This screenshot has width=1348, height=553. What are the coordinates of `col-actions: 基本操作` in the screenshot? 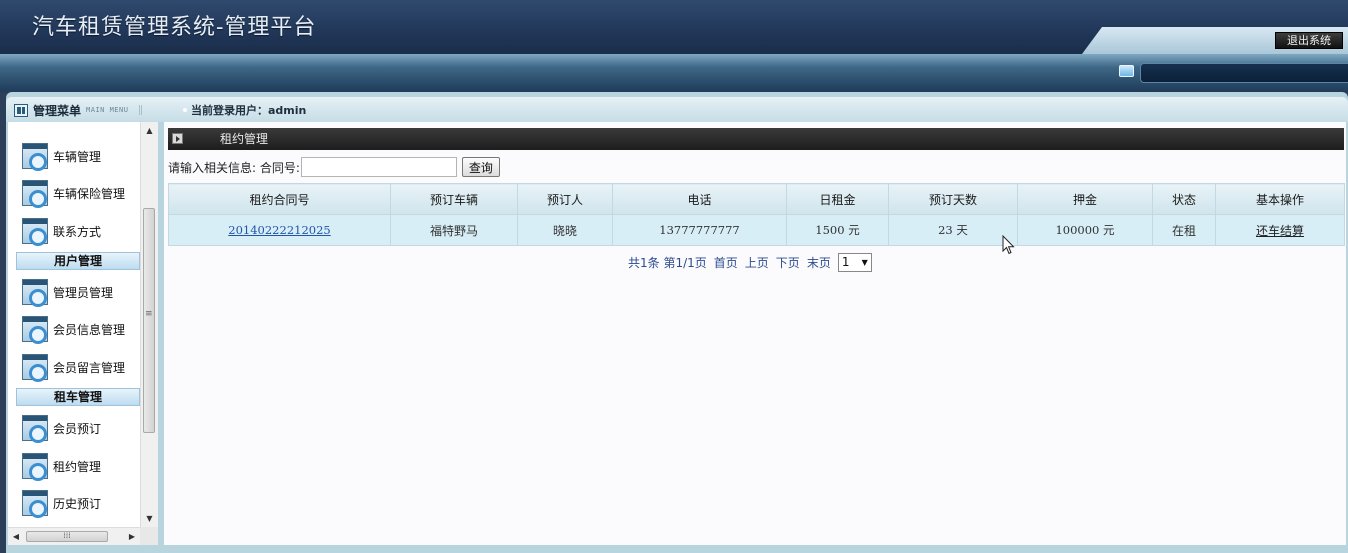 It's located at (1280, 199).